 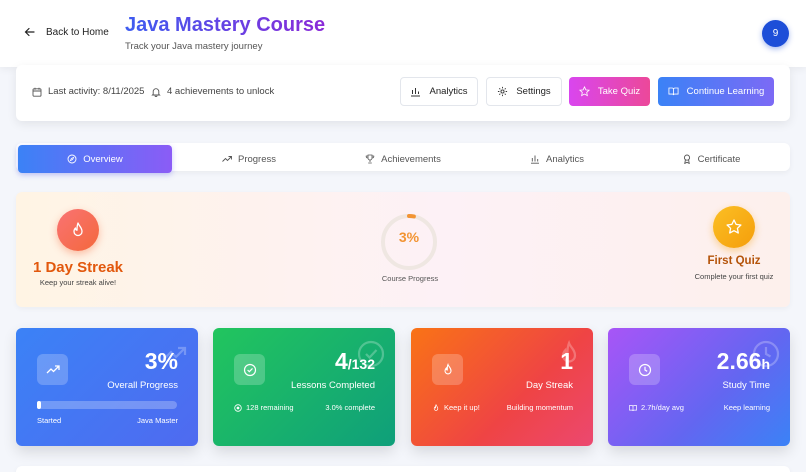 I want to click on back-to-home-link: Back to Home, so click(x=66, y=32).